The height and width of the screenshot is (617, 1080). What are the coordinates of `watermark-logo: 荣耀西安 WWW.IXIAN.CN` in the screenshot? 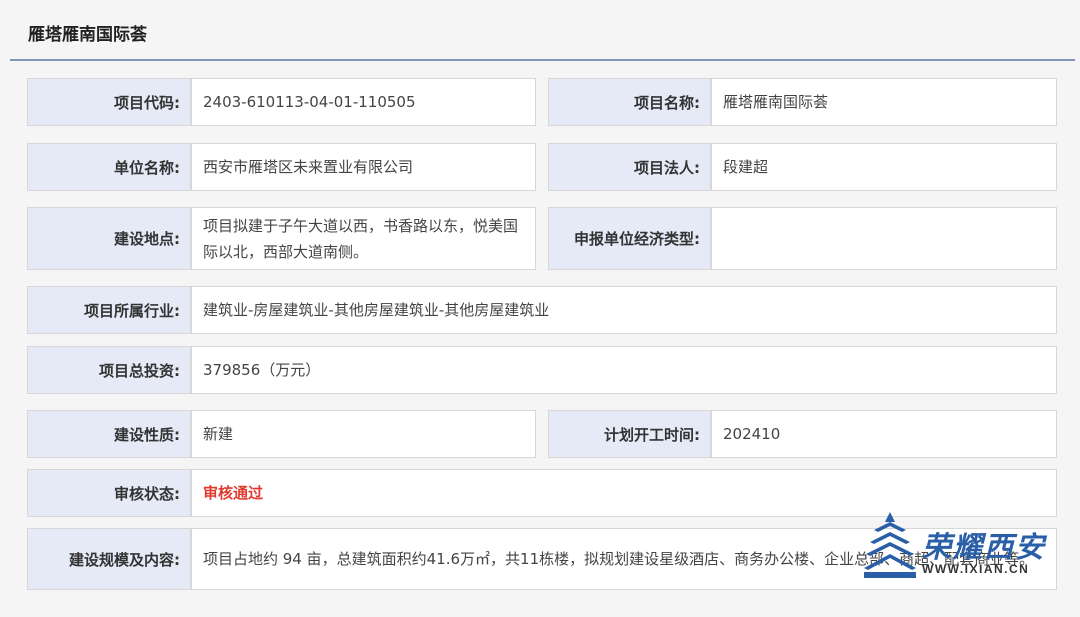 It's located at (962, 545).